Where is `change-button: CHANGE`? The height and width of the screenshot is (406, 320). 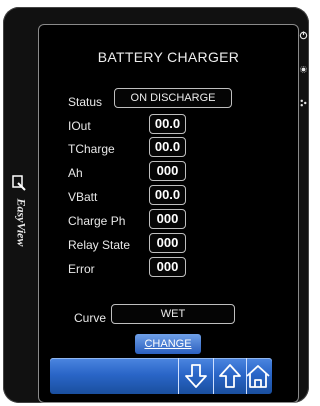 change-button: CHANGE is located at coordinates (168, 344).